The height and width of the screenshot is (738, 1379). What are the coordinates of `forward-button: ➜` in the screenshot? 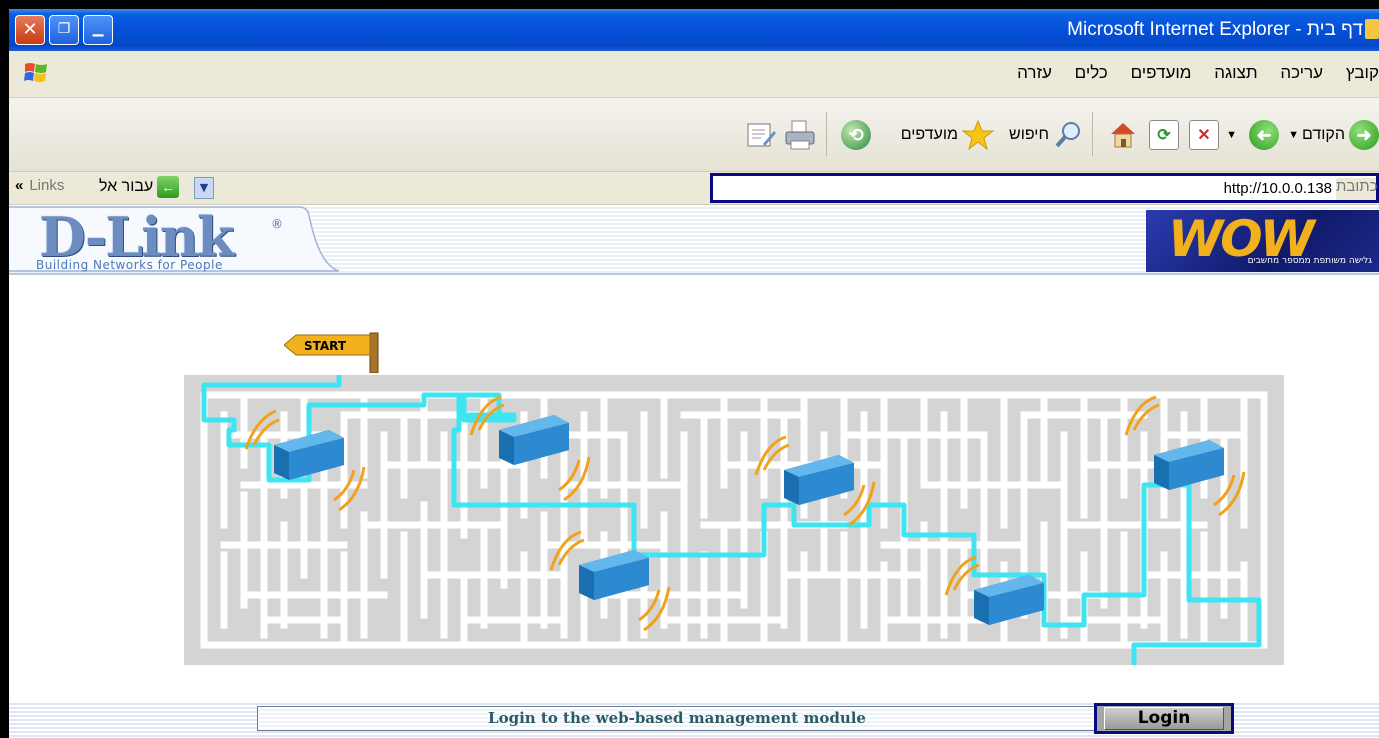 It's located at (1264, 135).